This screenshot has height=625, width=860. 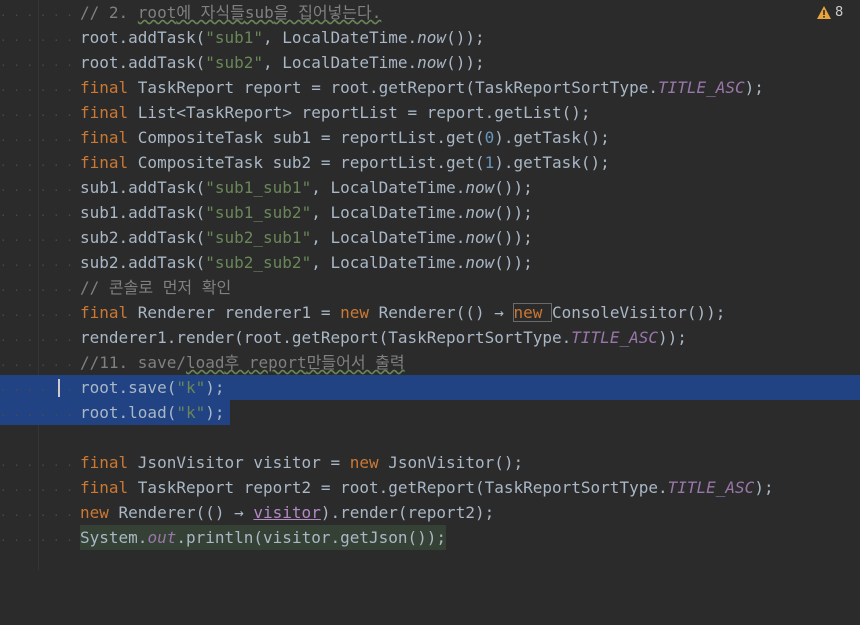 I want to click on warning-triangle-icon, so click(x=824, y=12).